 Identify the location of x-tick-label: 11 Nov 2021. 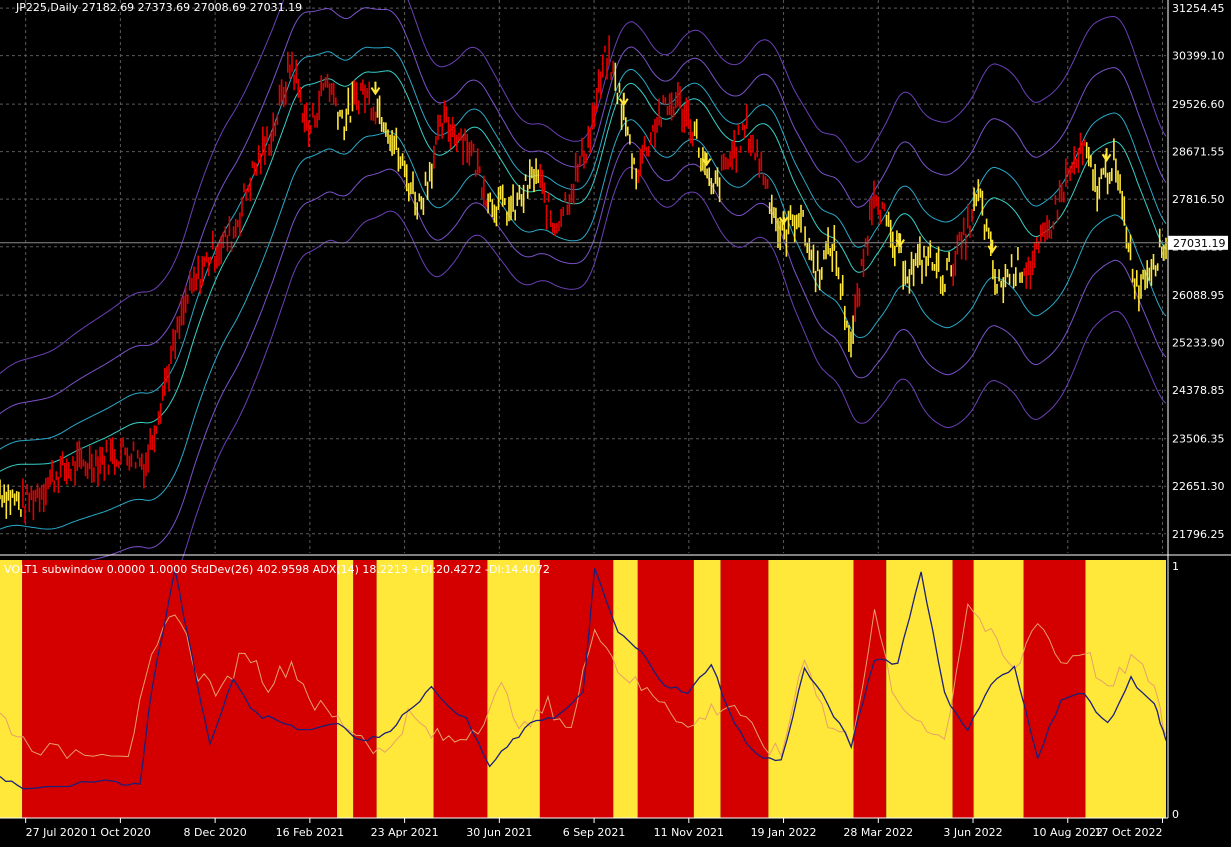
(689, 832).